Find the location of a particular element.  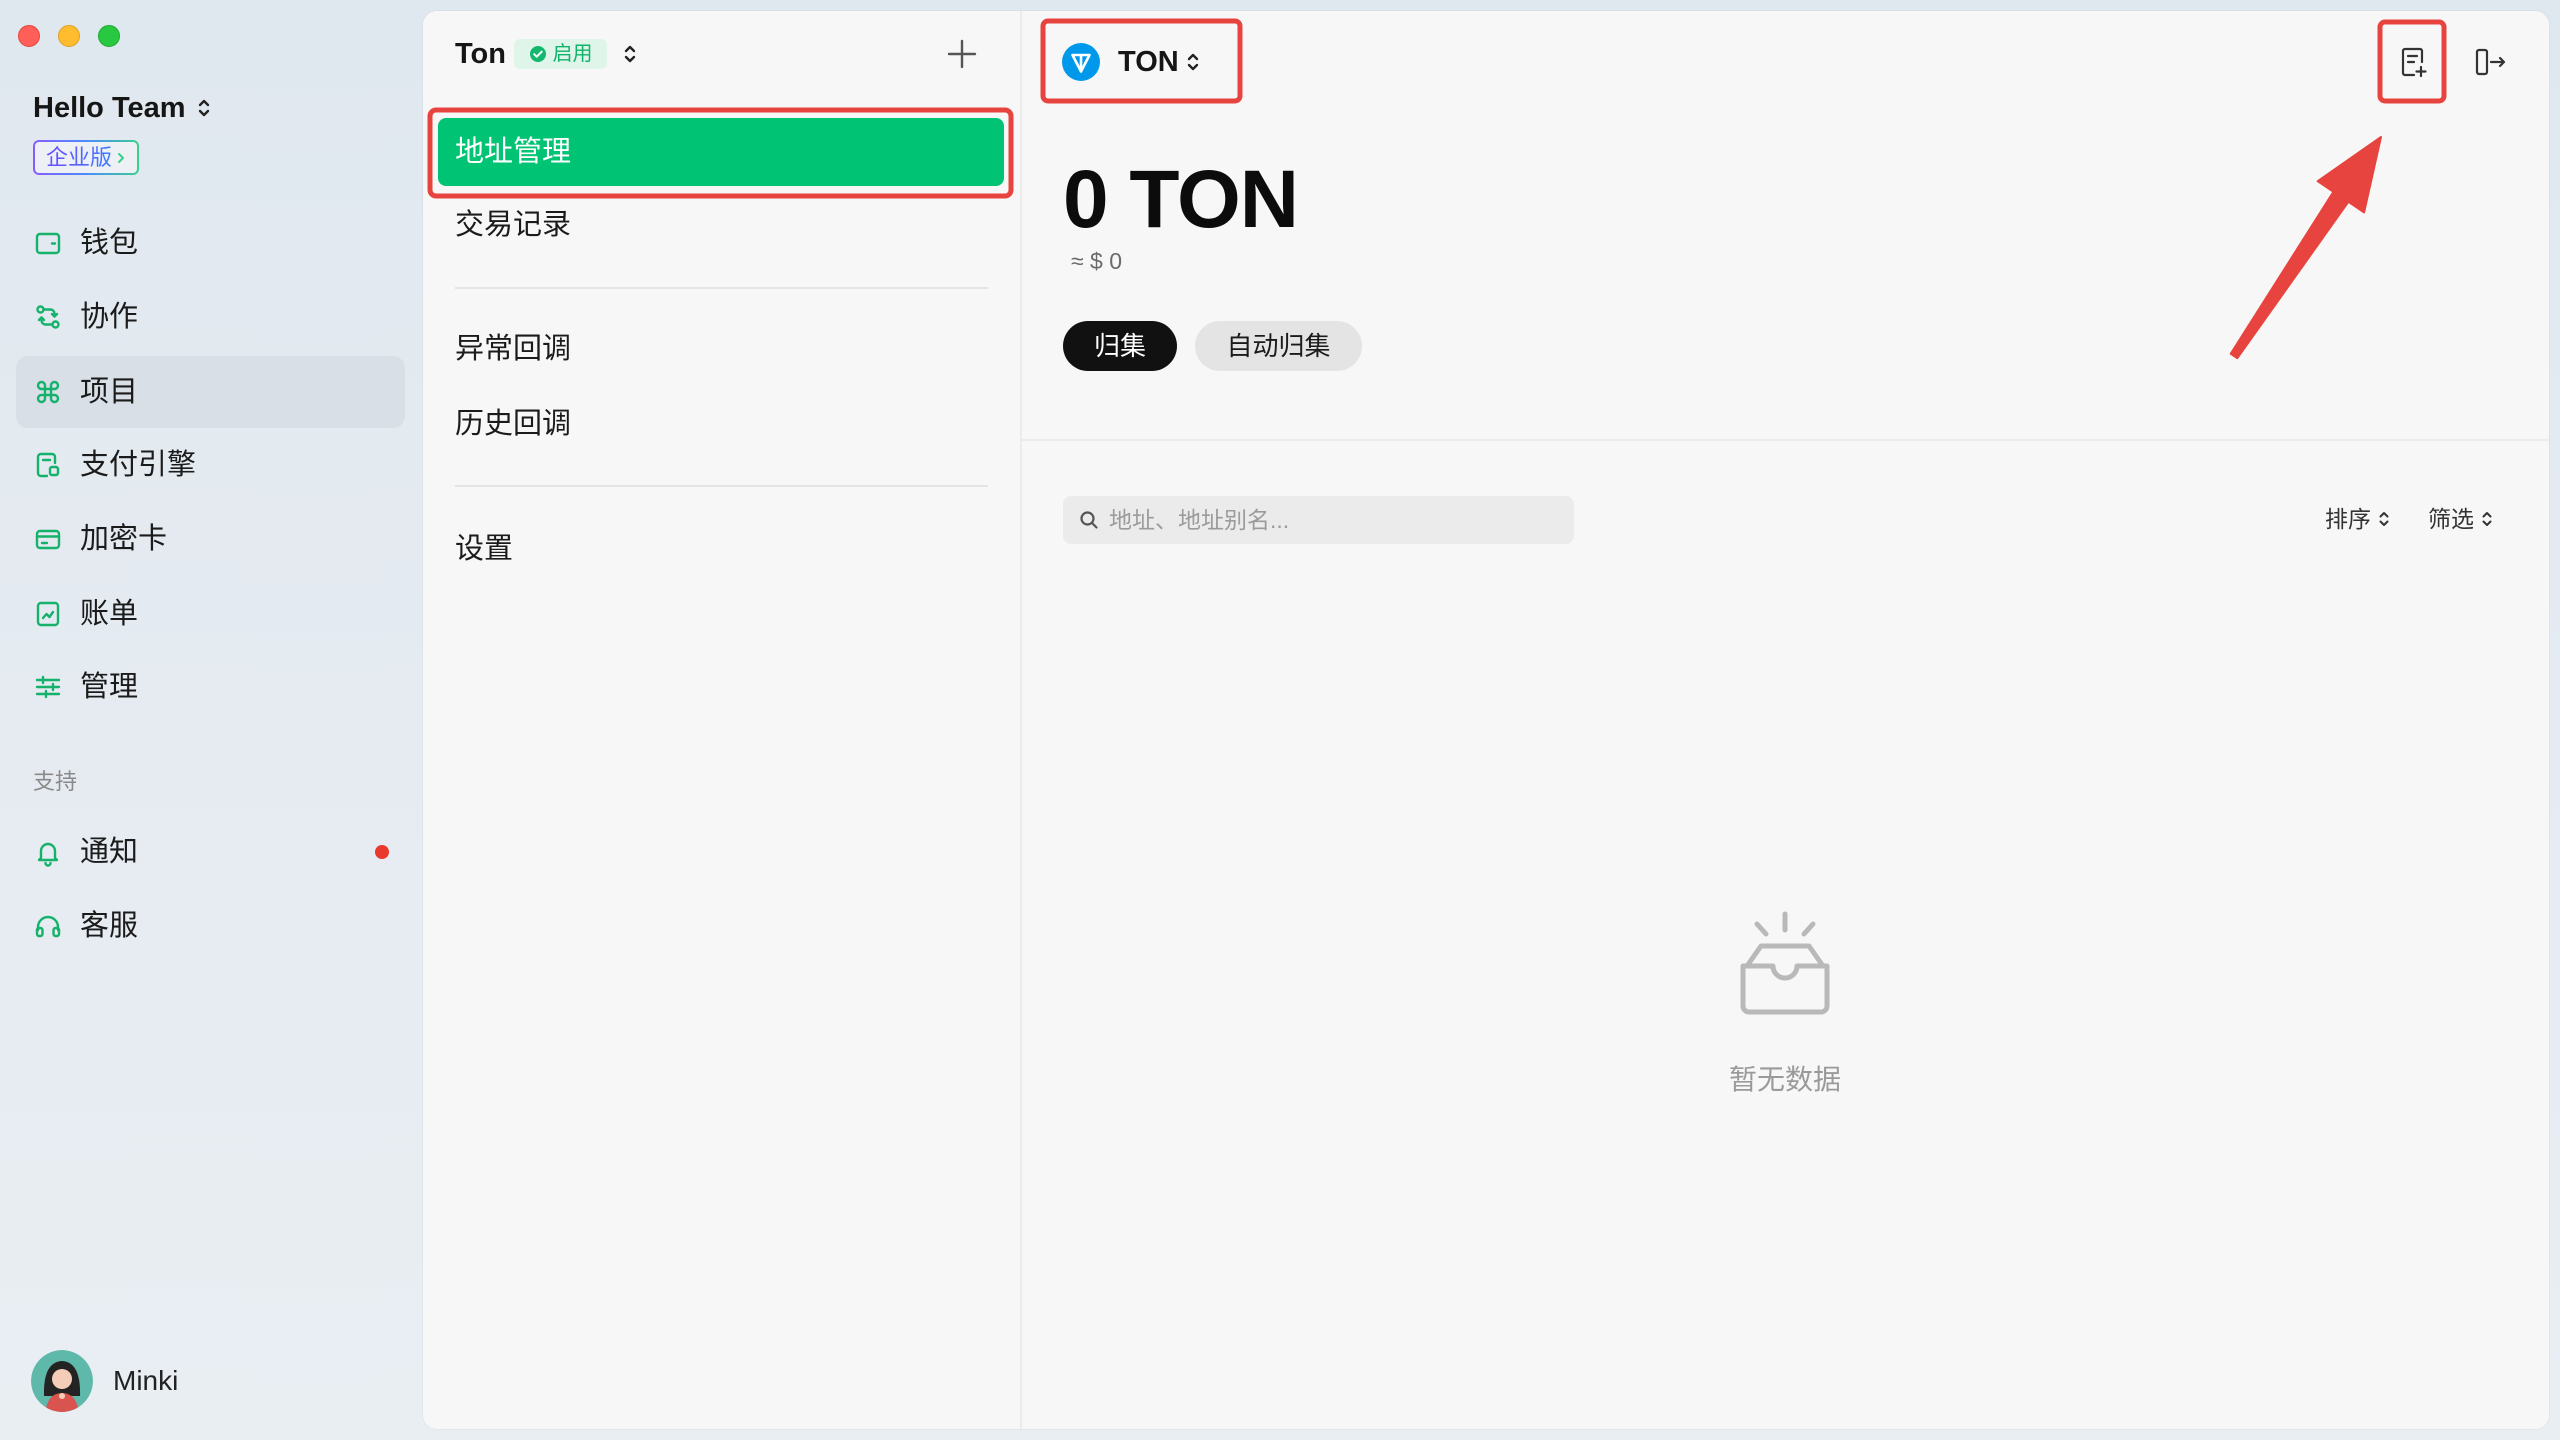

support-section-label: 支持 is located at coordinates (55, 781).